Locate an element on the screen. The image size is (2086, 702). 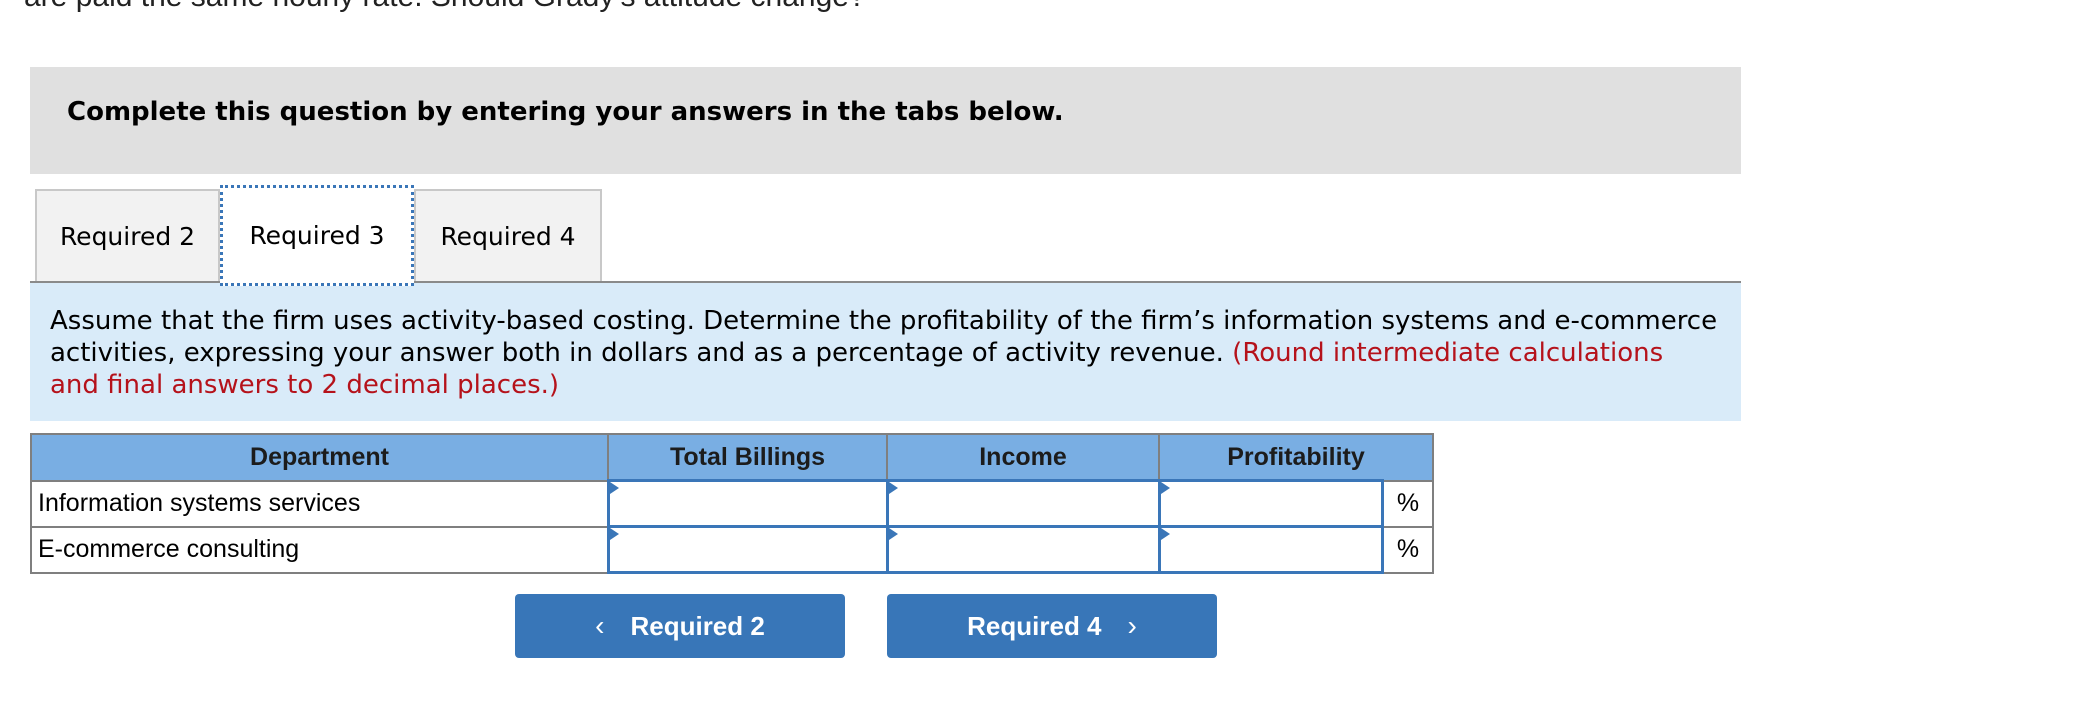
table-row: Information systems services % is located at coordinates (732, 503).